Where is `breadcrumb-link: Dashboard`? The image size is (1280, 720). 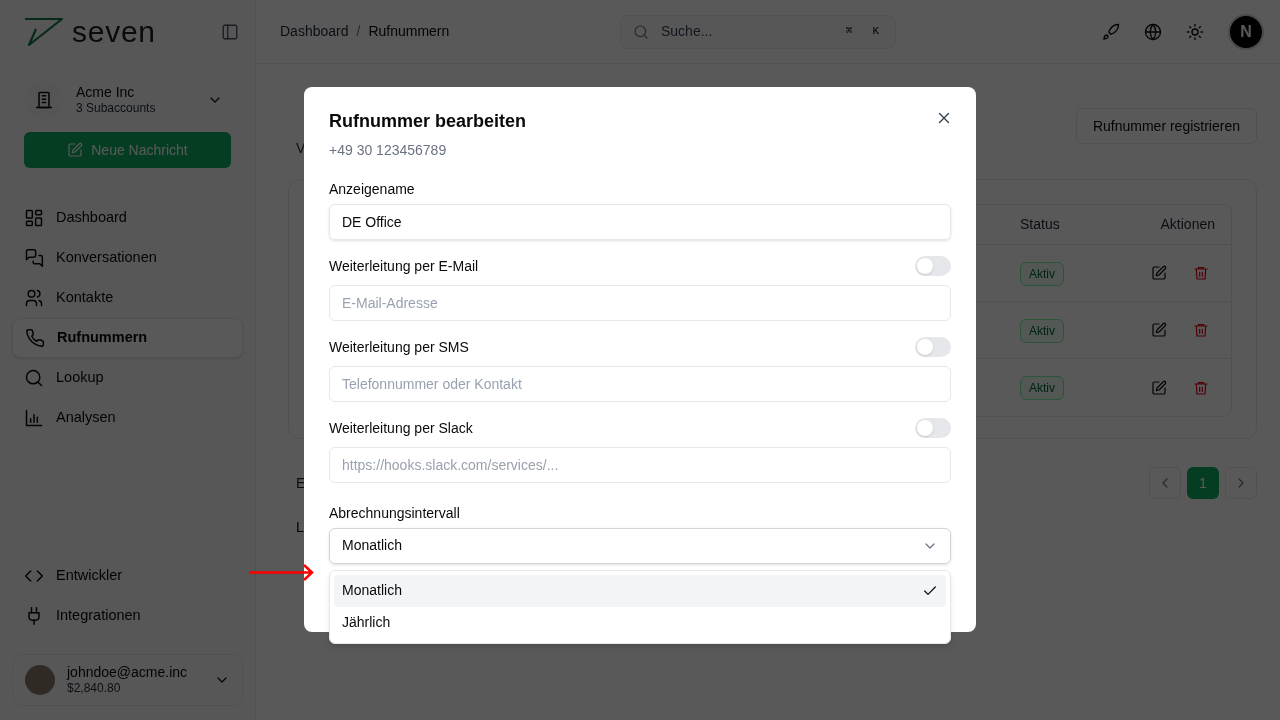
breadcrumb-link: Dashboard is located at coordinates (314, 31).